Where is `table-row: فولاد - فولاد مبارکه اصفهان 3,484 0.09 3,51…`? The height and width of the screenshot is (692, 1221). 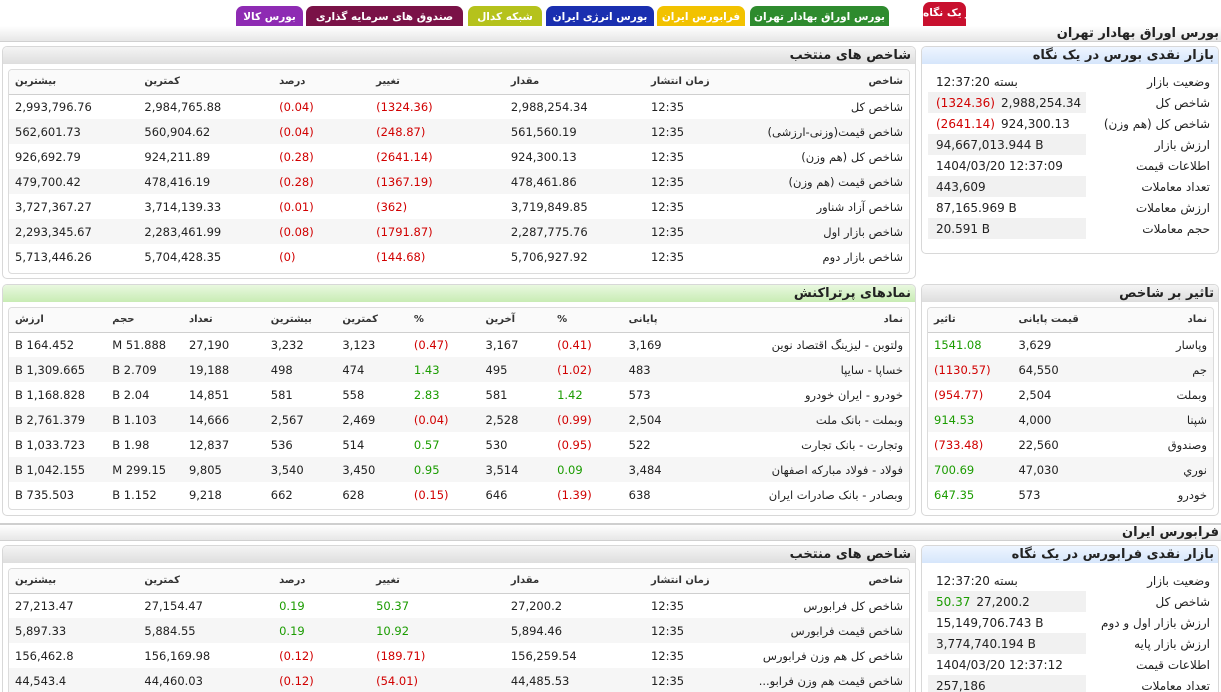
table-row: فولاد - فولاد مبارکه اصفهان 3,484 0.09 3,51… is located at coordinates (459, 469).